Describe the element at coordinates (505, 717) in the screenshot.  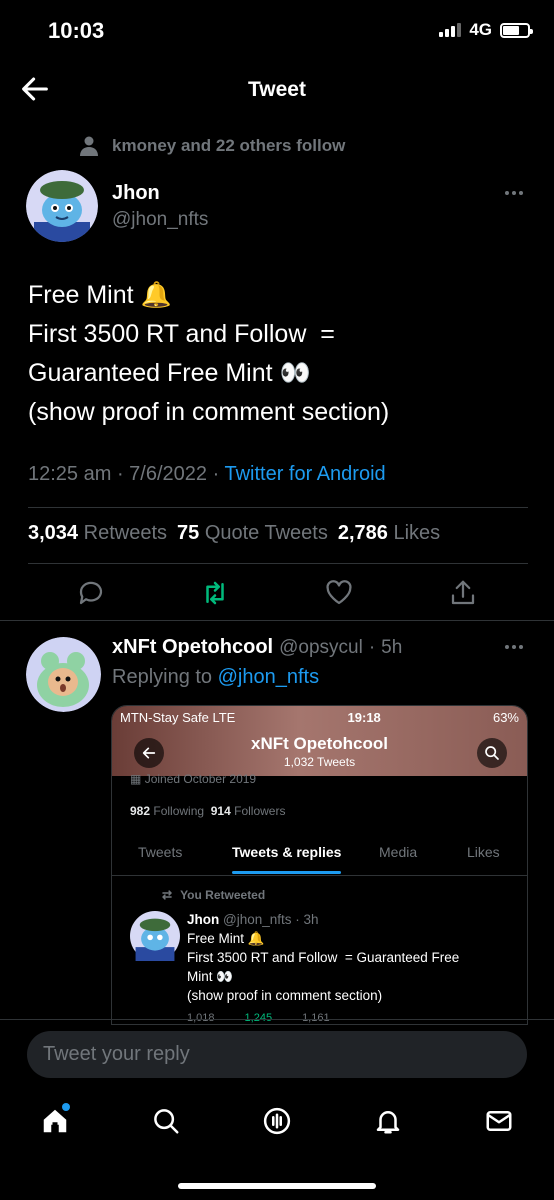
I see `embed-battery: 63%` at that location.